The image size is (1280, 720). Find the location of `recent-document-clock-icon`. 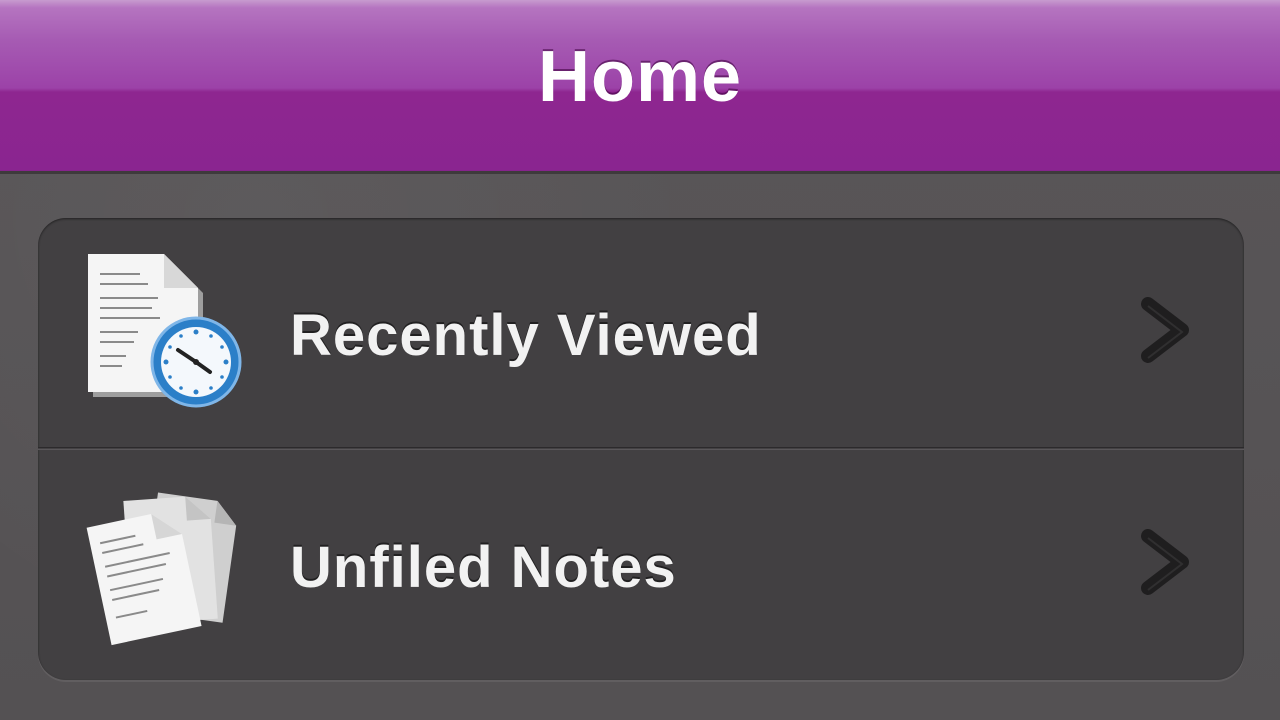

recent-document-clock-icon is located at coordinates (165, 331).